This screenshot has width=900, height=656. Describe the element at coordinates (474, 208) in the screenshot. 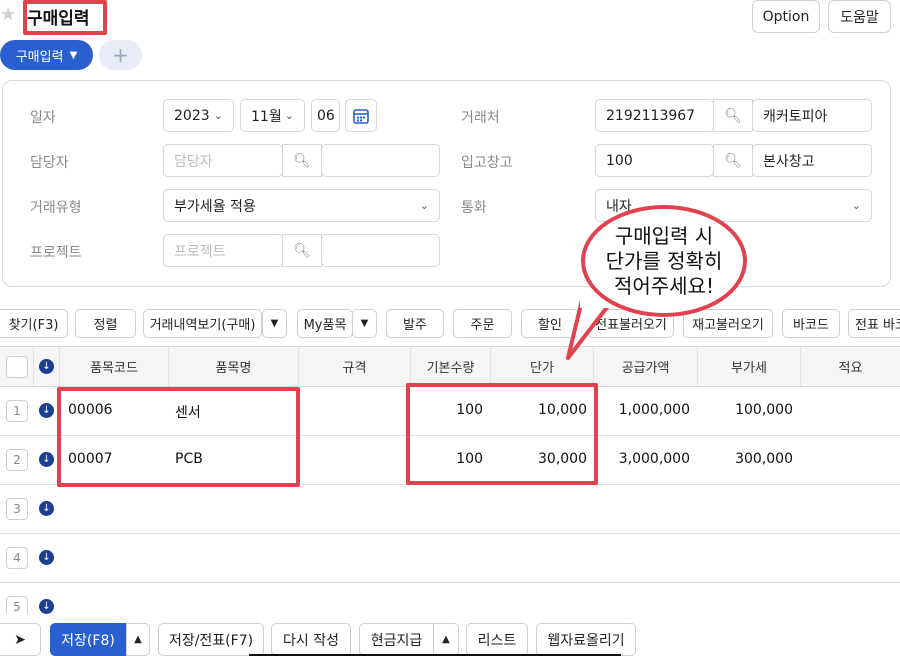

I see `currency-label: 통화` at that location.